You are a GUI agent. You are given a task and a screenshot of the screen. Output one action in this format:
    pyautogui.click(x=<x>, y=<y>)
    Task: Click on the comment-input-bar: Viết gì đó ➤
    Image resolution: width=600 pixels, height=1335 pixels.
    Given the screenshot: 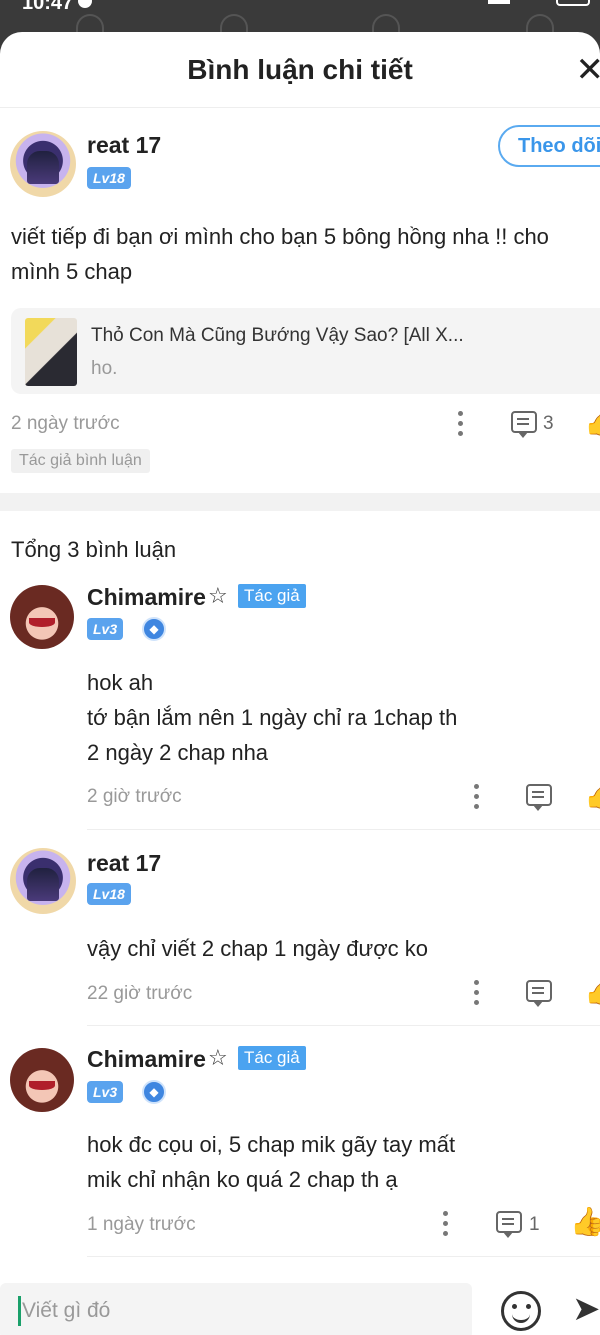 What is the action you would take?
    pyautogui.click(x=300, y=1306)
    